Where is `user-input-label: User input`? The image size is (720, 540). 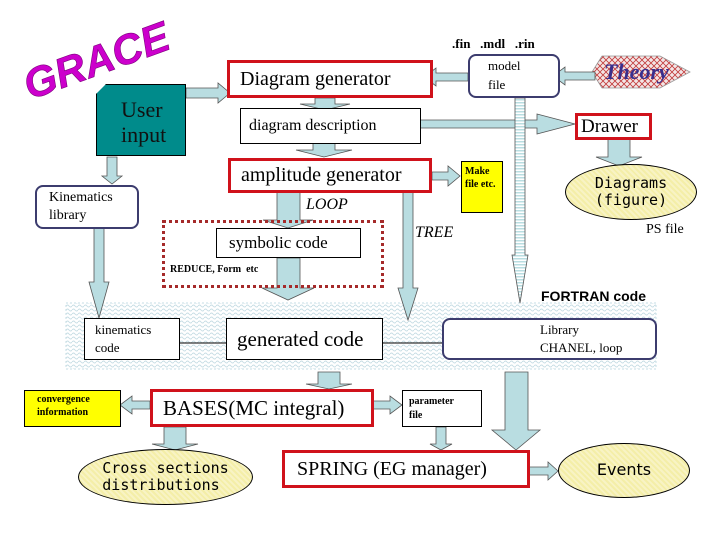 user-input-label: User input is located at coordinates (144, 122).